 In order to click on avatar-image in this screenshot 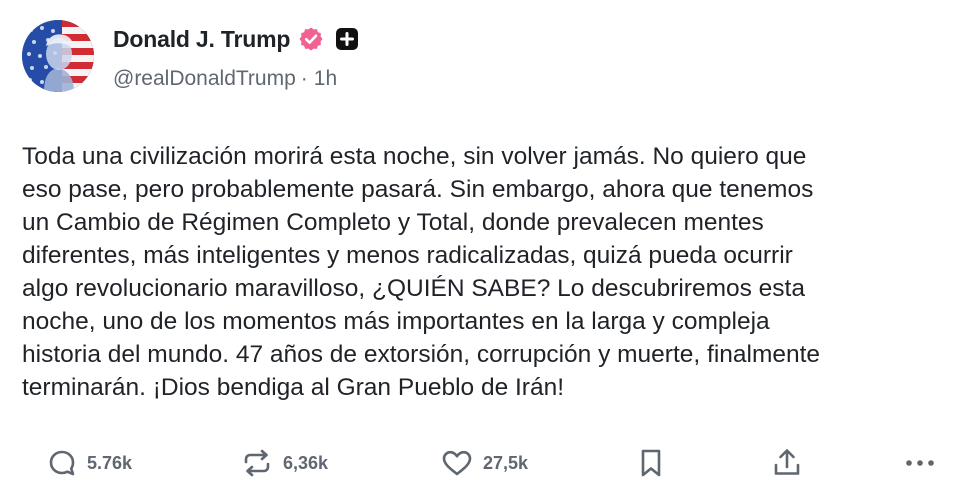, I will do `click(58, 56)`.